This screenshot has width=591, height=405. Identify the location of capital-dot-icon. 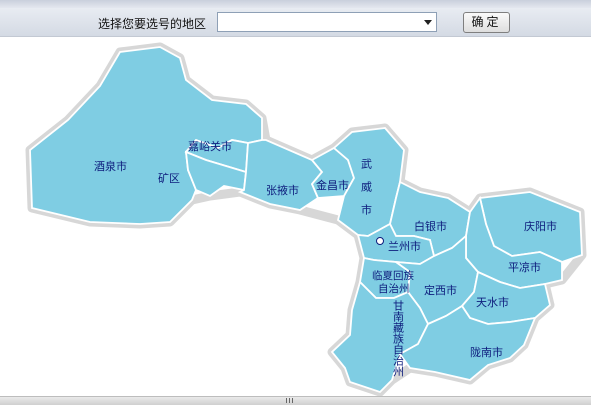
(380, 241).